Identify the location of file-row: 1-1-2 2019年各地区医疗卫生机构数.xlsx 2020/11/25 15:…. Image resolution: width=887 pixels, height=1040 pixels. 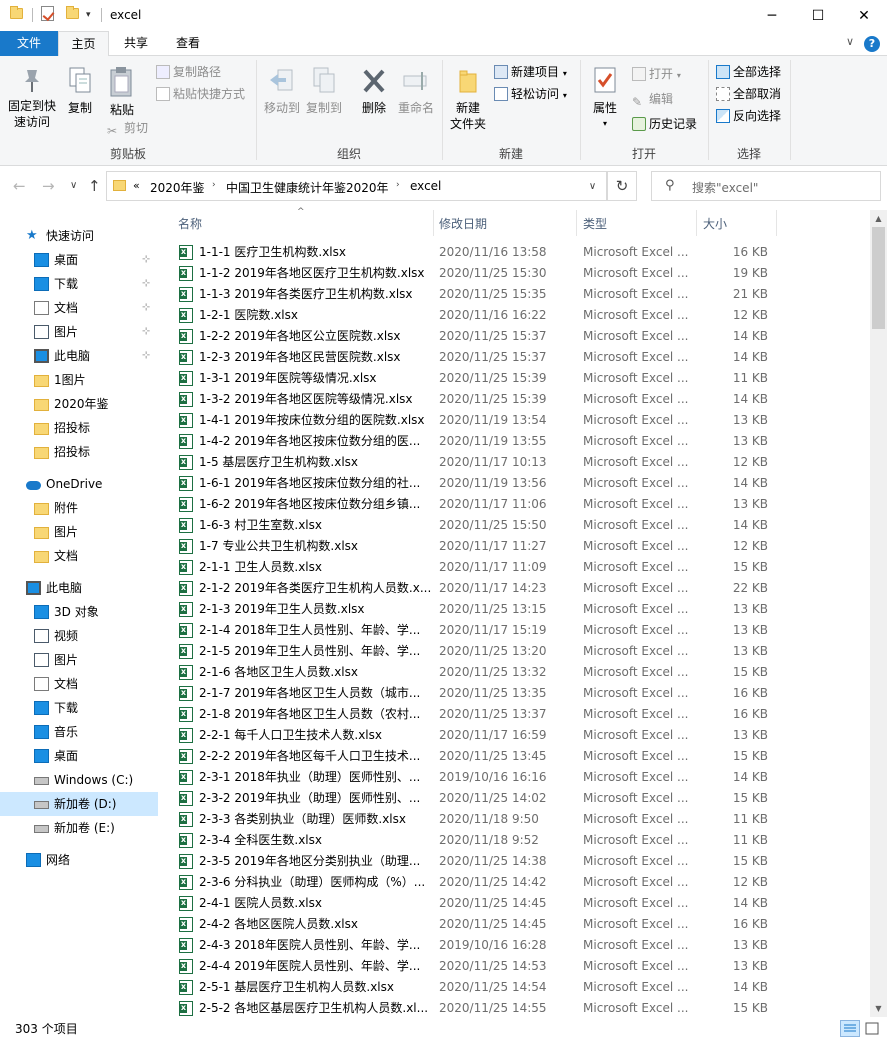
(520, 273).